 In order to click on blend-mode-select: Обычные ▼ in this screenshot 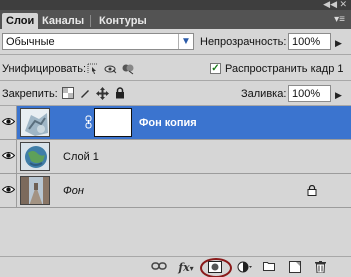, I will do `click(98, 41)`.